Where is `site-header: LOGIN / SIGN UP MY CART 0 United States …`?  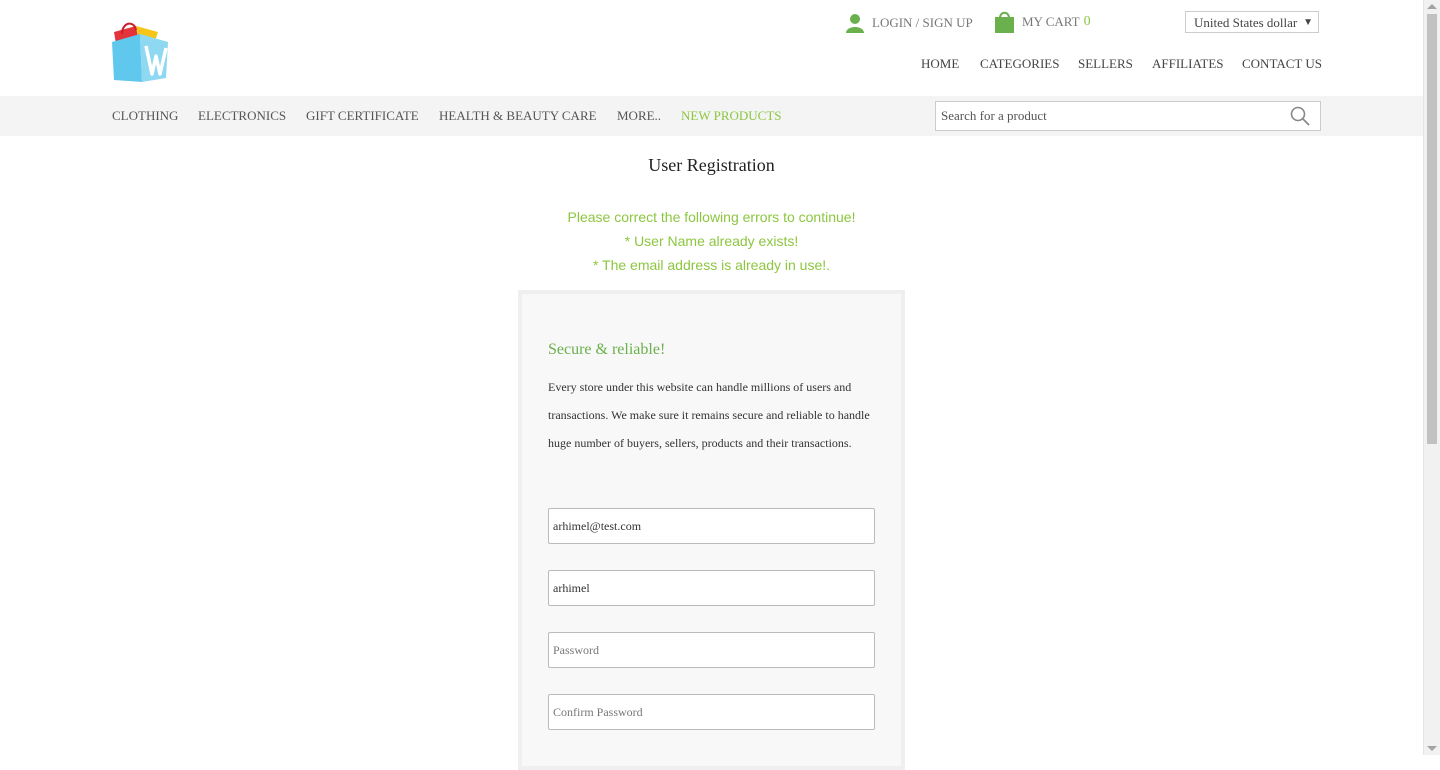
site-header: LOGIN / SIGN UP MY CART 0 United States … is located at coordinates (711, 48).